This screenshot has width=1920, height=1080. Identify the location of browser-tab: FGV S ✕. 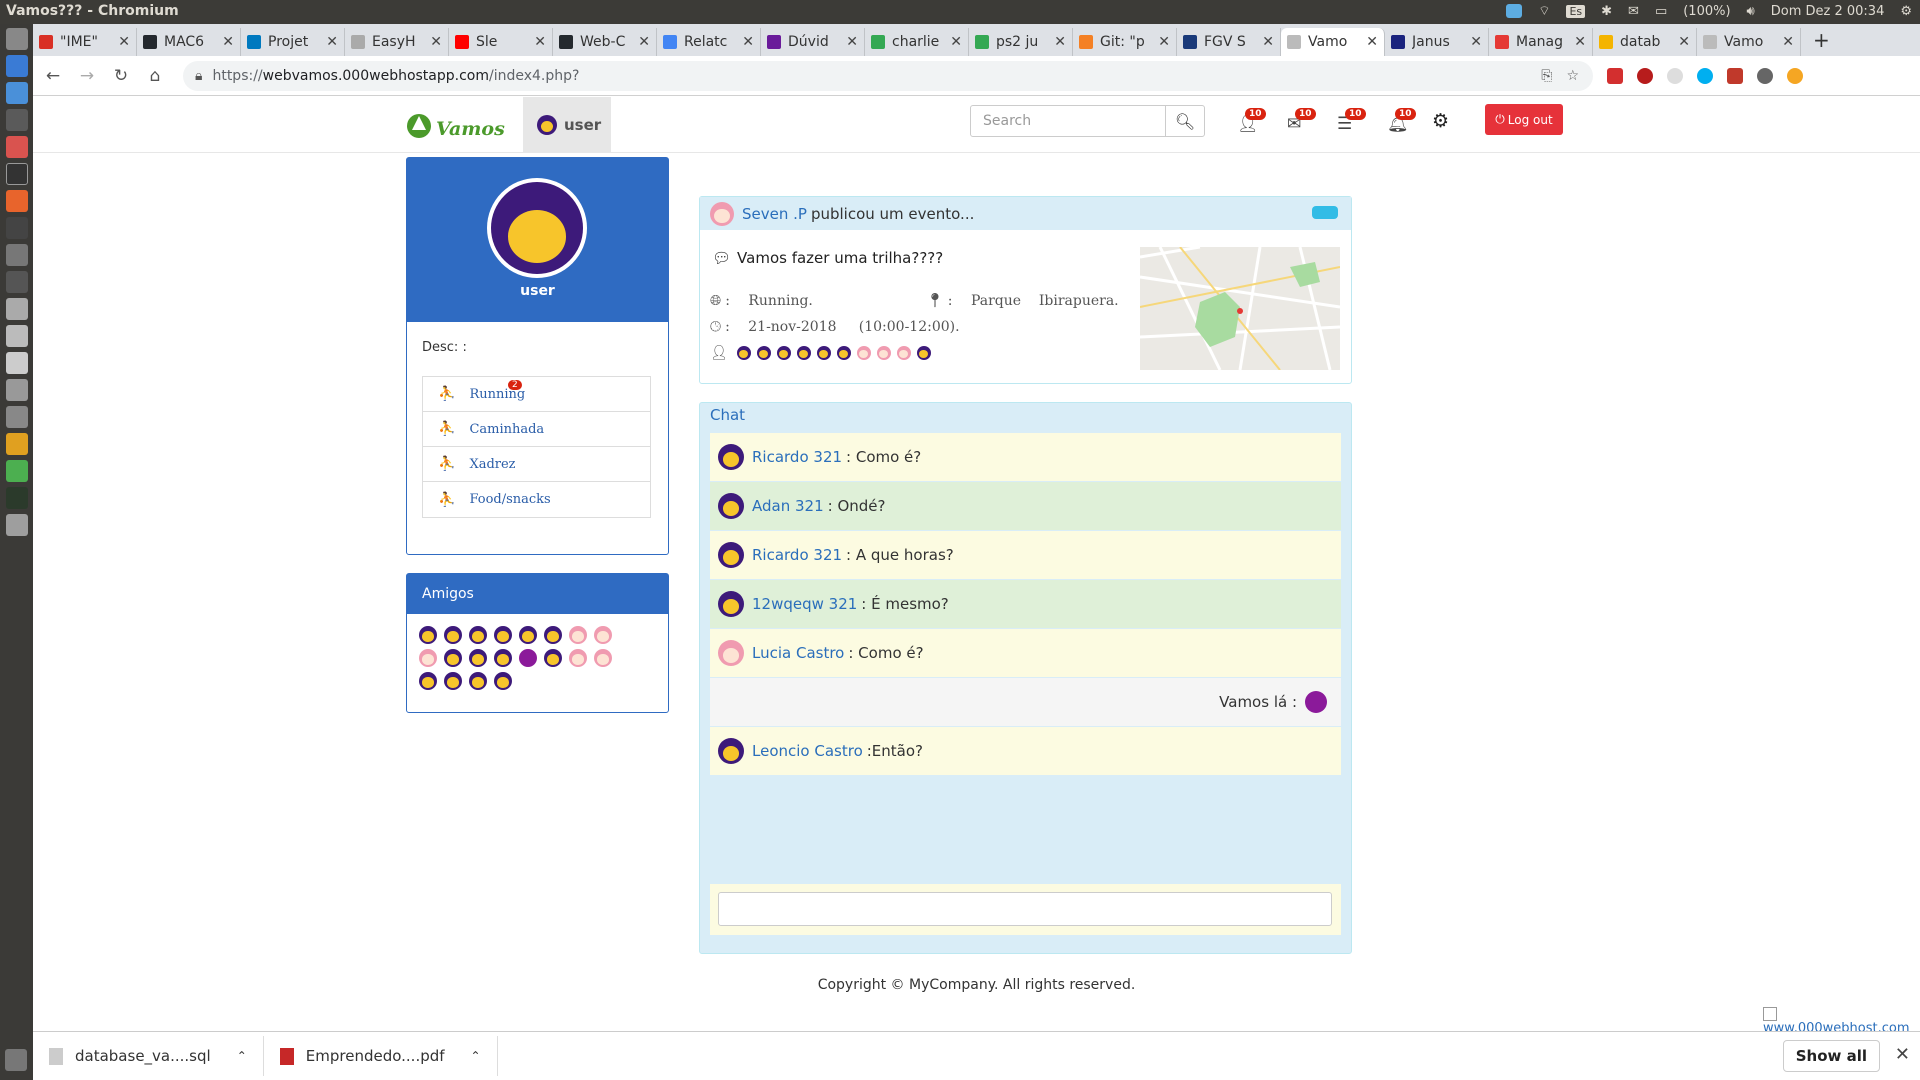
(1229, 42).